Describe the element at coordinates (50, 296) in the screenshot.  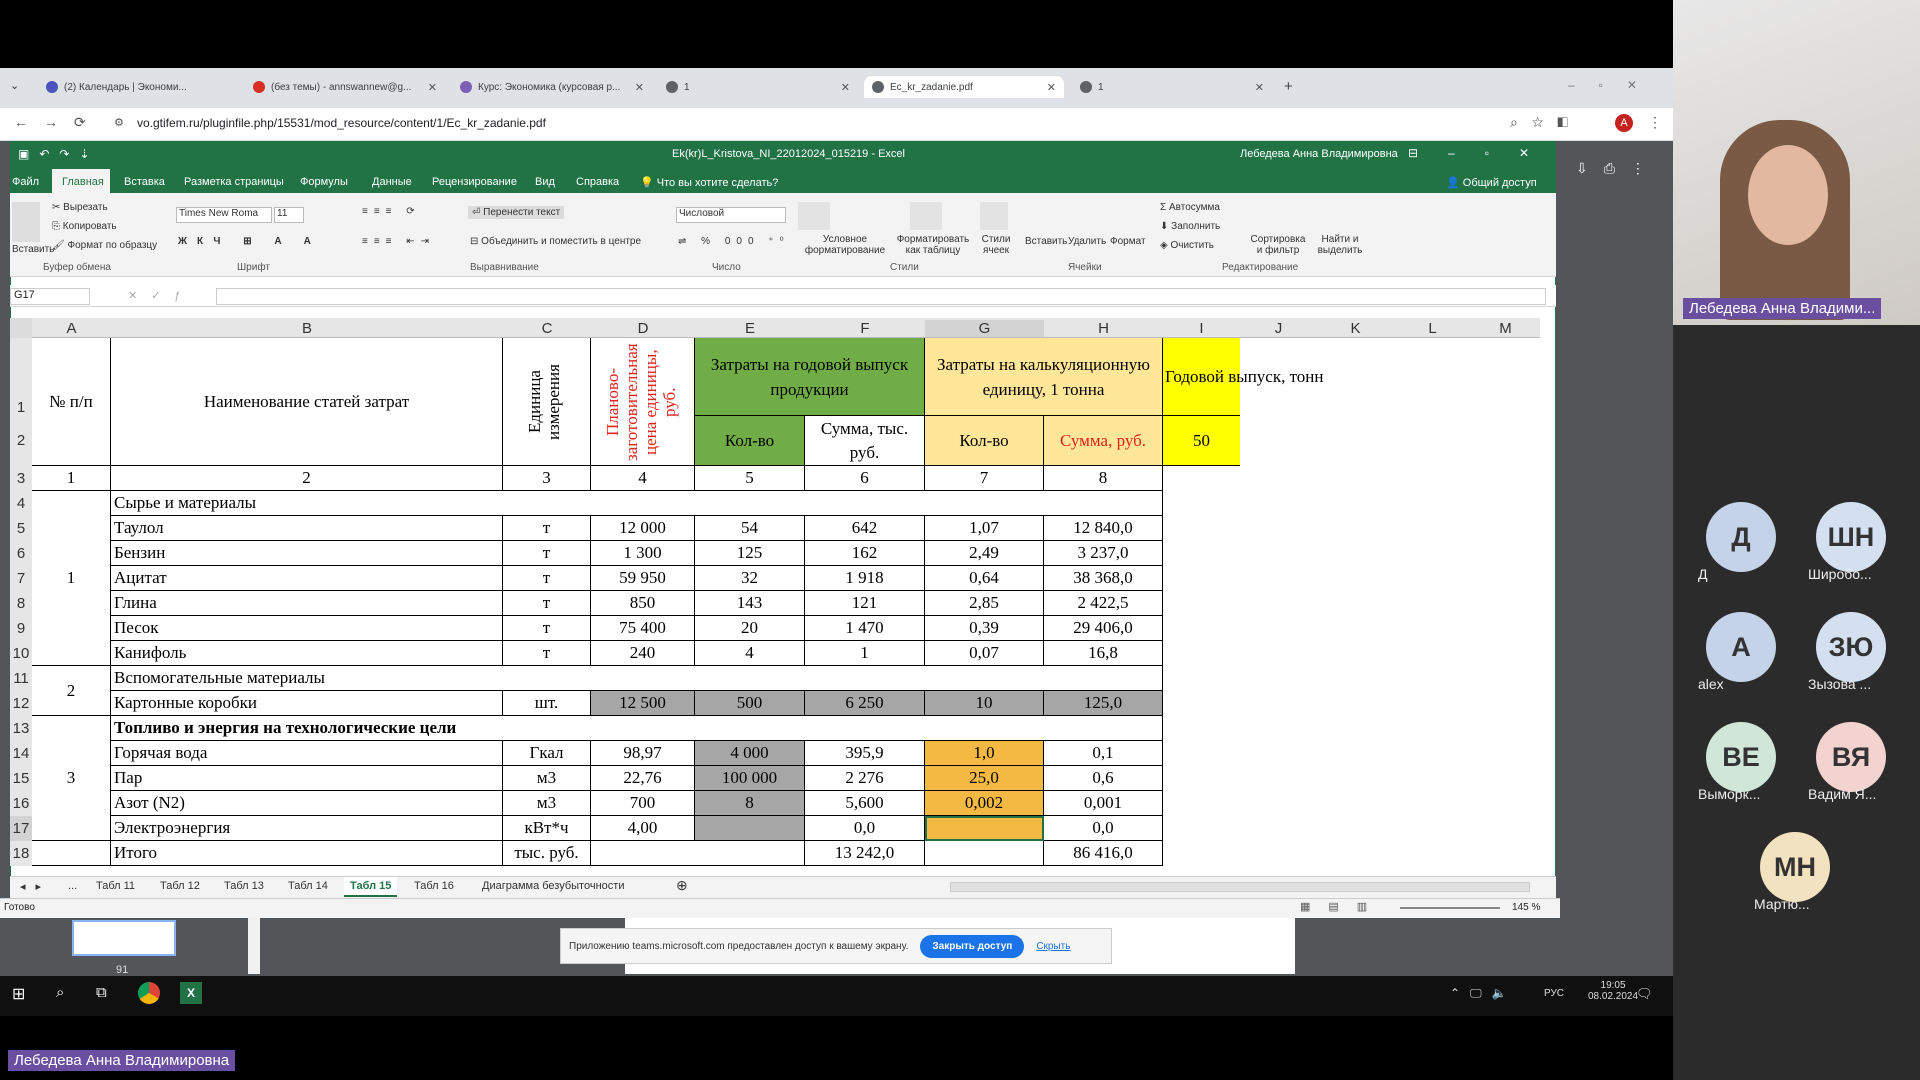
I see `name-box: G17` at that location.